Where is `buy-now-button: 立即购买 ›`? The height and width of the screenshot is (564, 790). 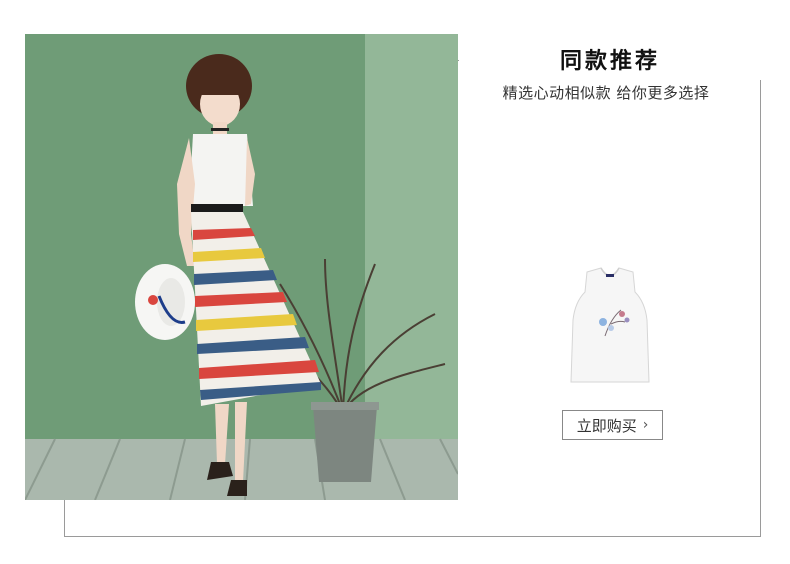
buy-now-button: 立即购买 › is located at coordinates (612, 425).